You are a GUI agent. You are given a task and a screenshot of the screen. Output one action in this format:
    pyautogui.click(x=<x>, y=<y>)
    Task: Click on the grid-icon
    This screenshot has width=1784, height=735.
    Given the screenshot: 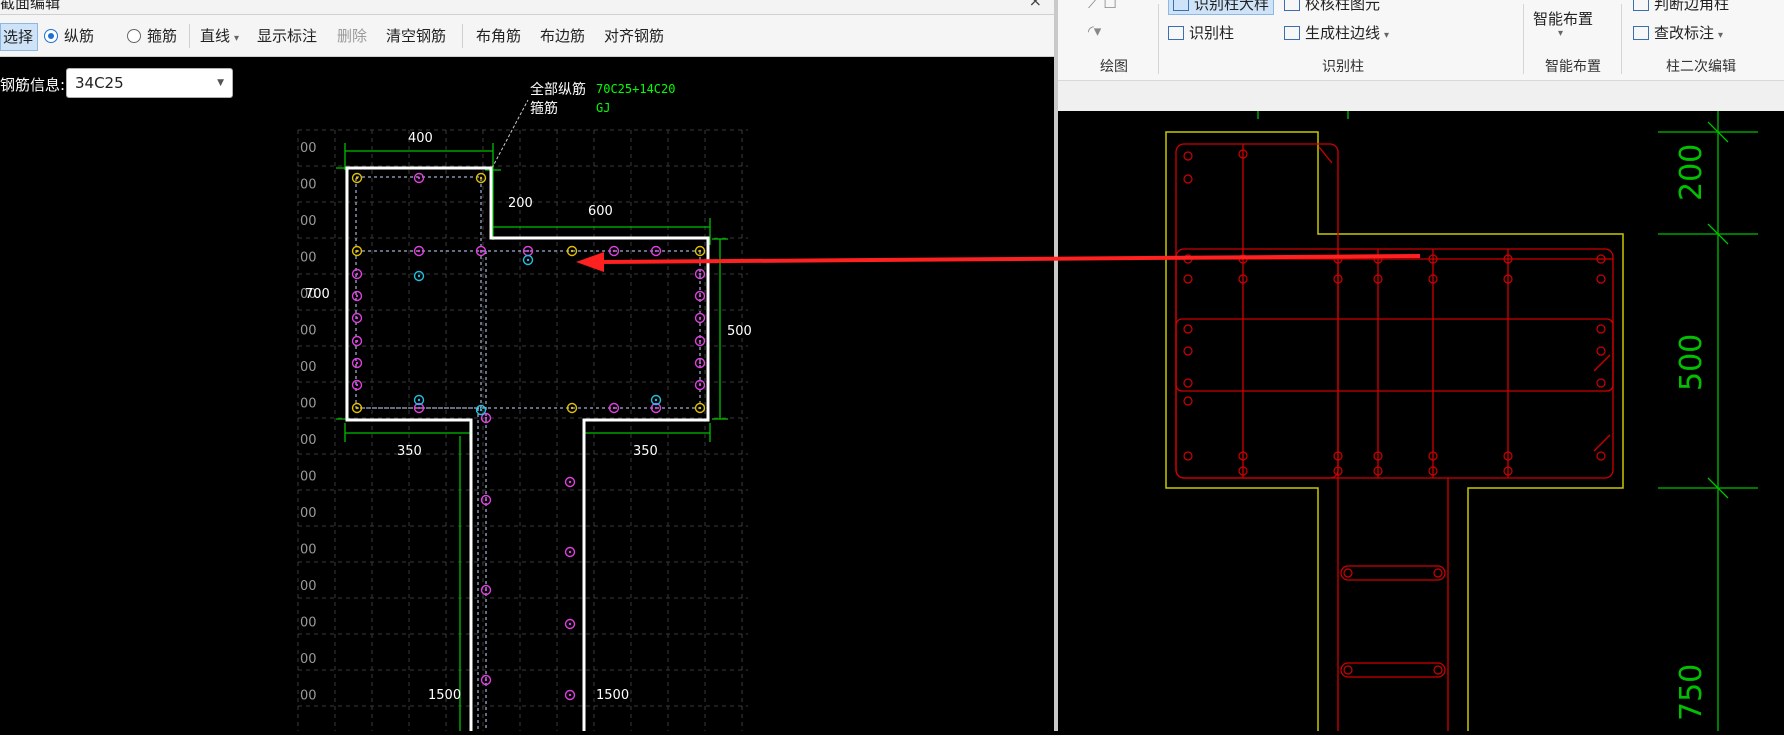 What is the action you would take?
    pyautogui.click(x=1641, y=5)
    